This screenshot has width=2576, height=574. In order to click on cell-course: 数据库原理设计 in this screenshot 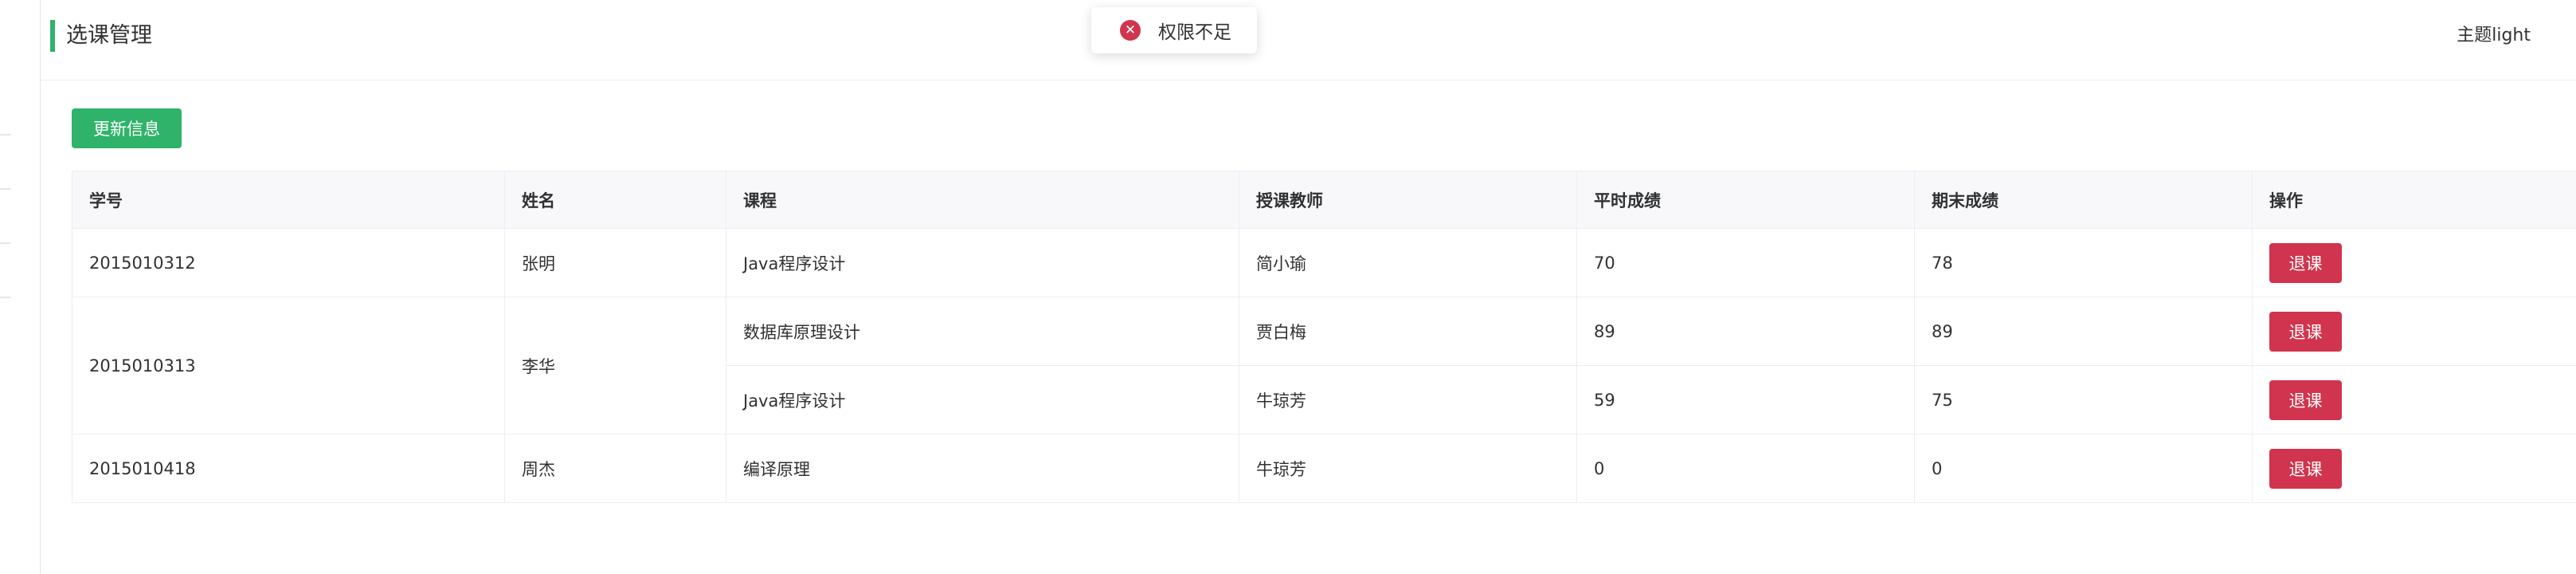, I will do `click(982, 331)`.